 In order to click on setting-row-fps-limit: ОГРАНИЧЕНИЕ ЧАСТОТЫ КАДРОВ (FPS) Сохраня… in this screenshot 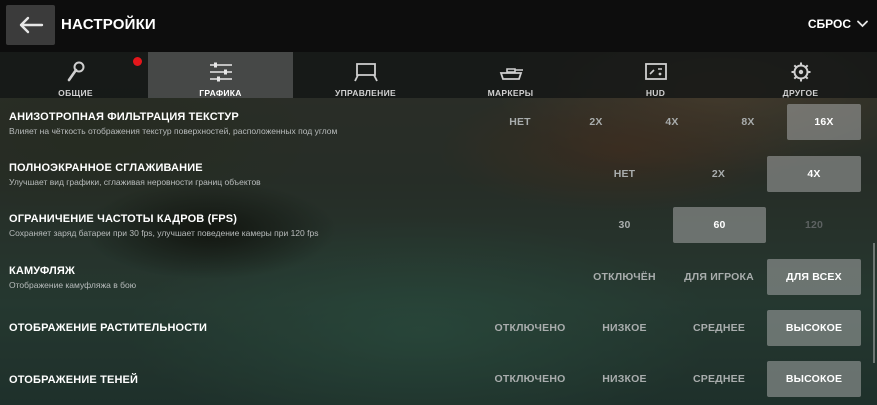, I will do `click(438, 230)`.